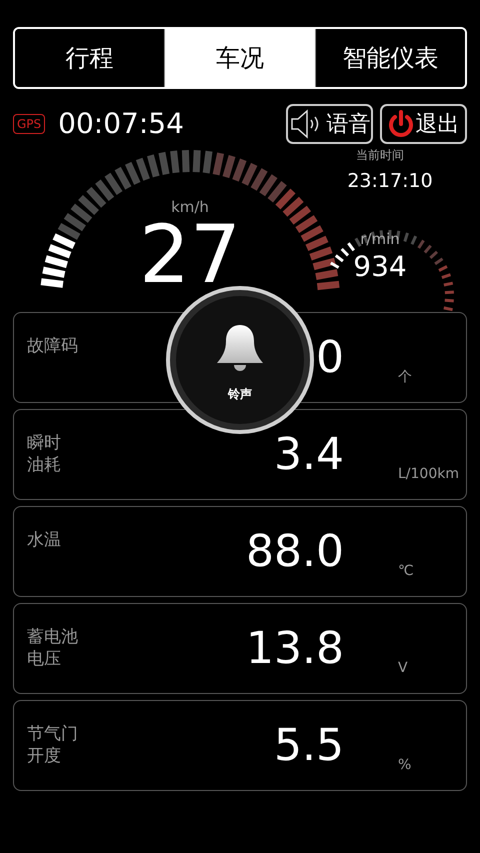 This screenshot has width=480, height=853. What do you see at coordinates (121, 124) in the screenshot?
I see `elapsed-time: 00:07:54` at bounding box center [121, 124].